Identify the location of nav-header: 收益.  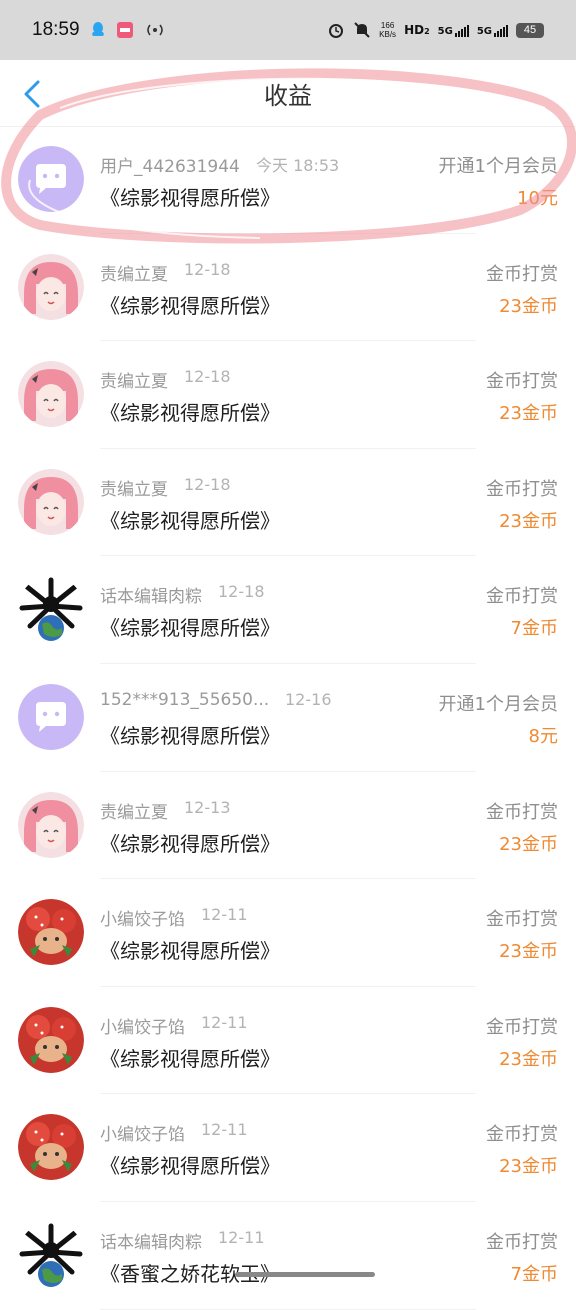
(288, 93).